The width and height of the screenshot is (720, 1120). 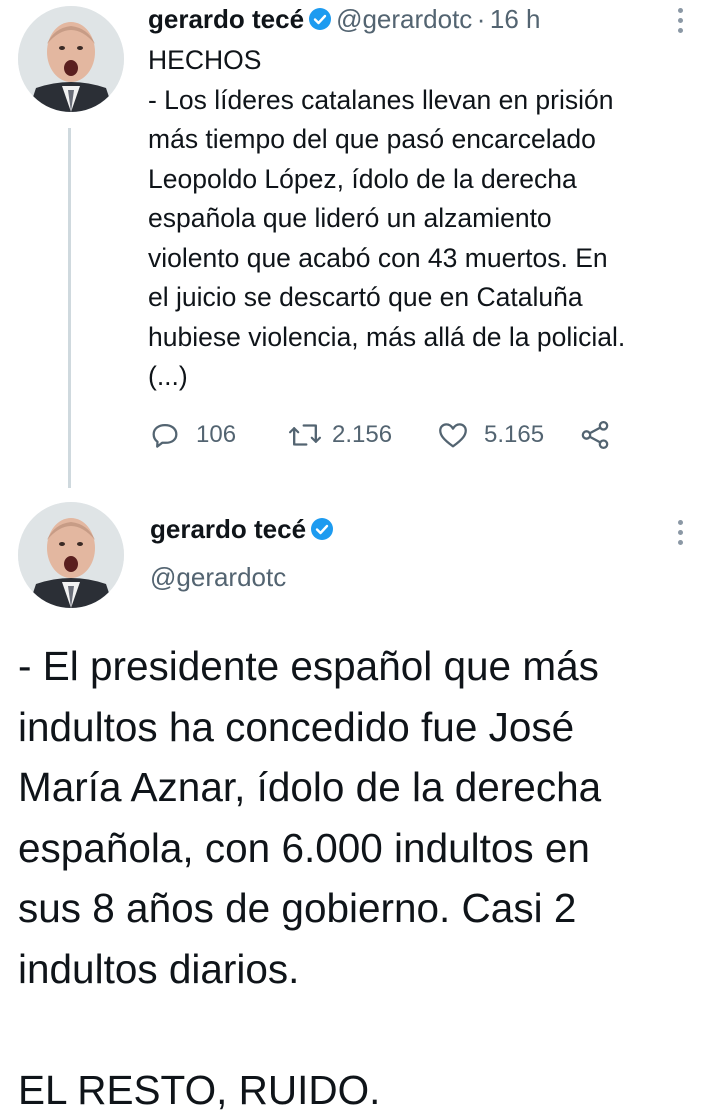 What do you see at coordinates (453, 435) in the screenshot?
I see `like-icon` at bounding box center [453, 435].